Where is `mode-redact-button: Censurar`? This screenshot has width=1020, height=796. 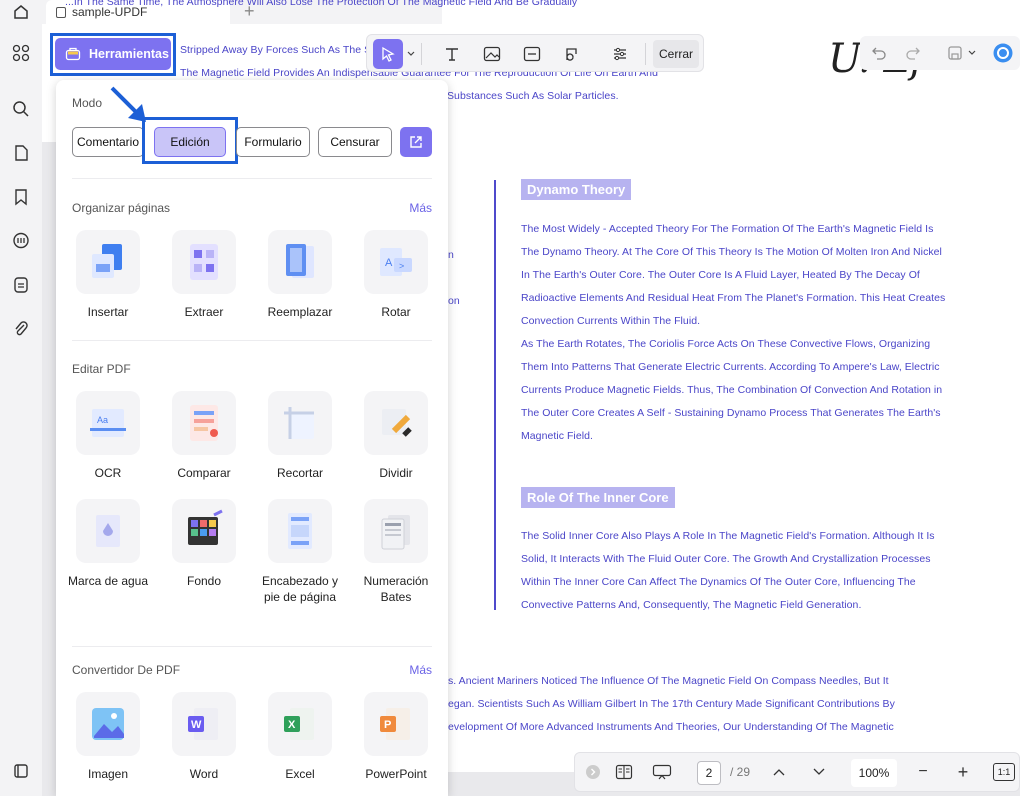
mode-redact-button: Censurar is located at coordinates (355, 142).